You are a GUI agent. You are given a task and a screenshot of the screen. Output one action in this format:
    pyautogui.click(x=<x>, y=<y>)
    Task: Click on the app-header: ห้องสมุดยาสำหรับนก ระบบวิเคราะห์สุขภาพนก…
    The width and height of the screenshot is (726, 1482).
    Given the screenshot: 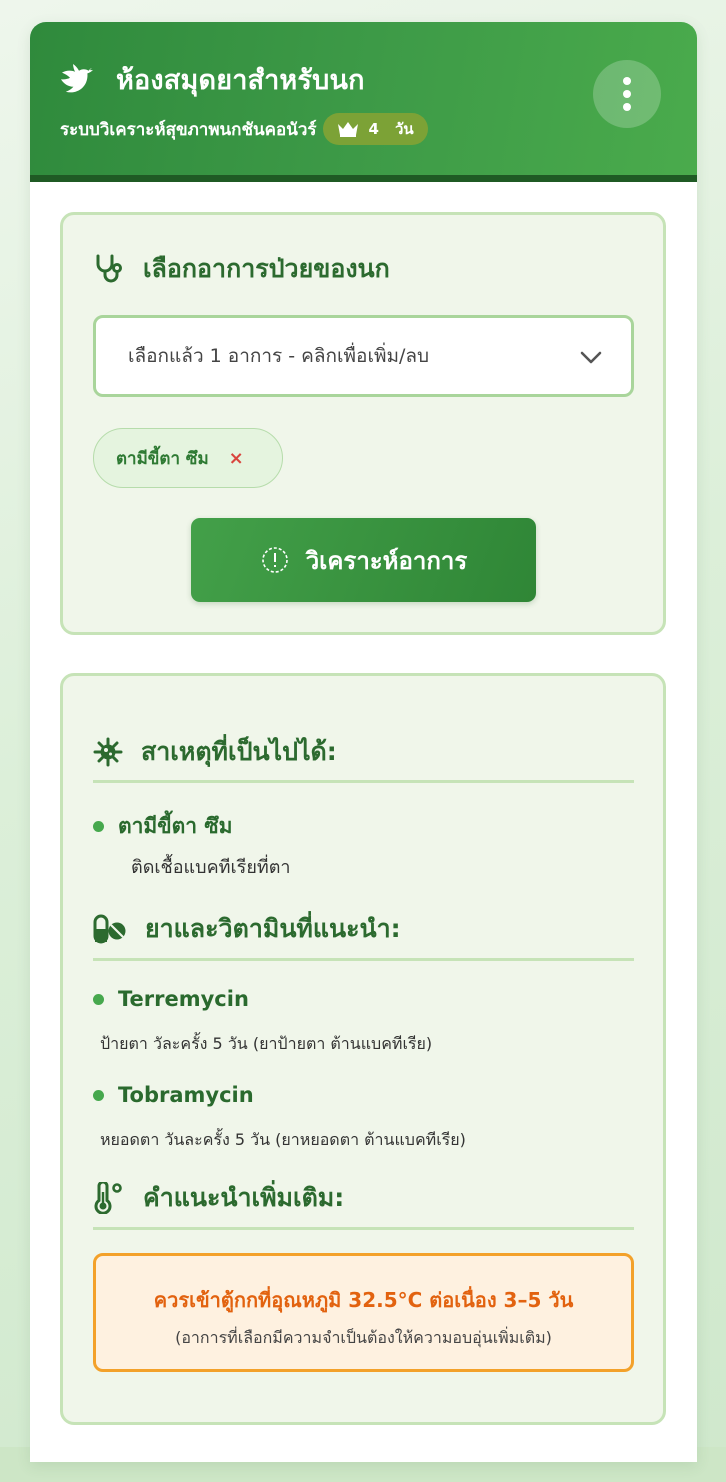 What is the action you would take?
    pyautogui.click(x=363, y=102)
    